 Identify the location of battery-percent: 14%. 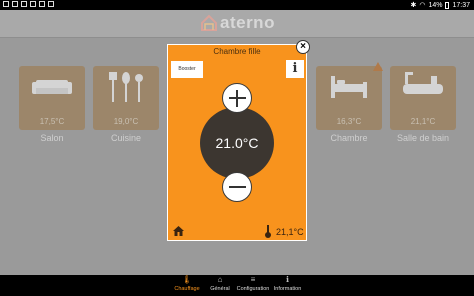
(435, 5).